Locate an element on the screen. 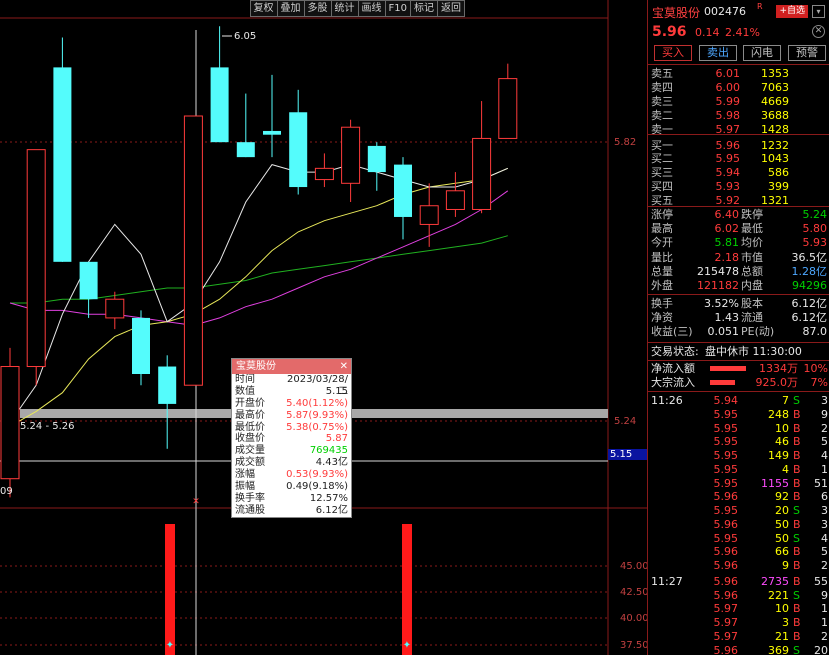  toolbar-stats-button: 统计 is located at coordinates (344, 8).